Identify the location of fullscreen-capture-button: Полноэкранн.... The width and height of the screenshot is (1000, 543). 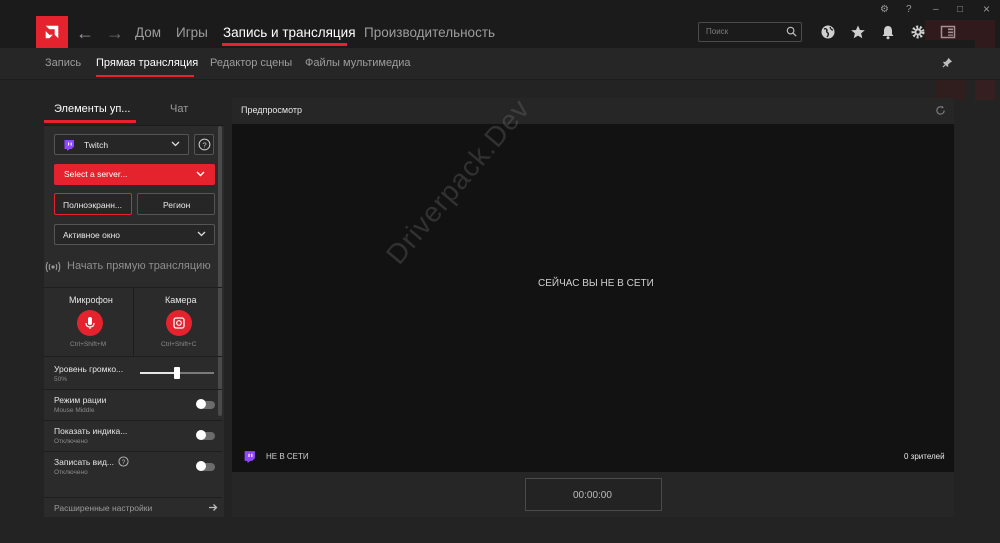
(93, 204).